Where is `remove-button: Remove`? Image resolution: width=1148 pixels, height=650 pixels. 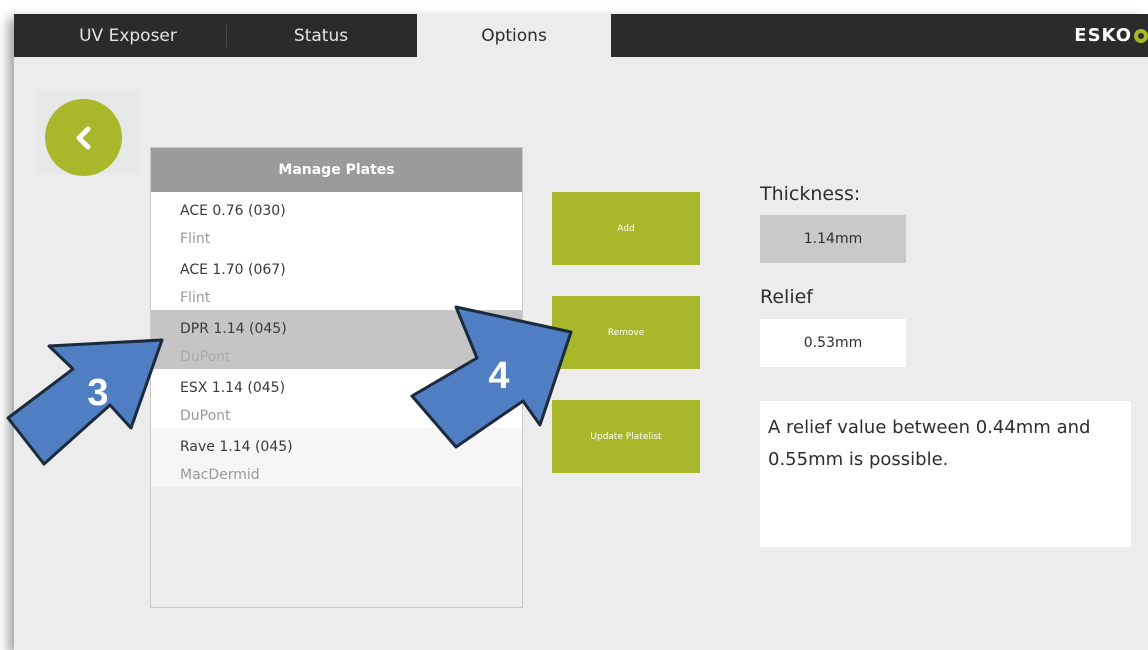 remove-button: Remove is located at coordinates (626, 332).